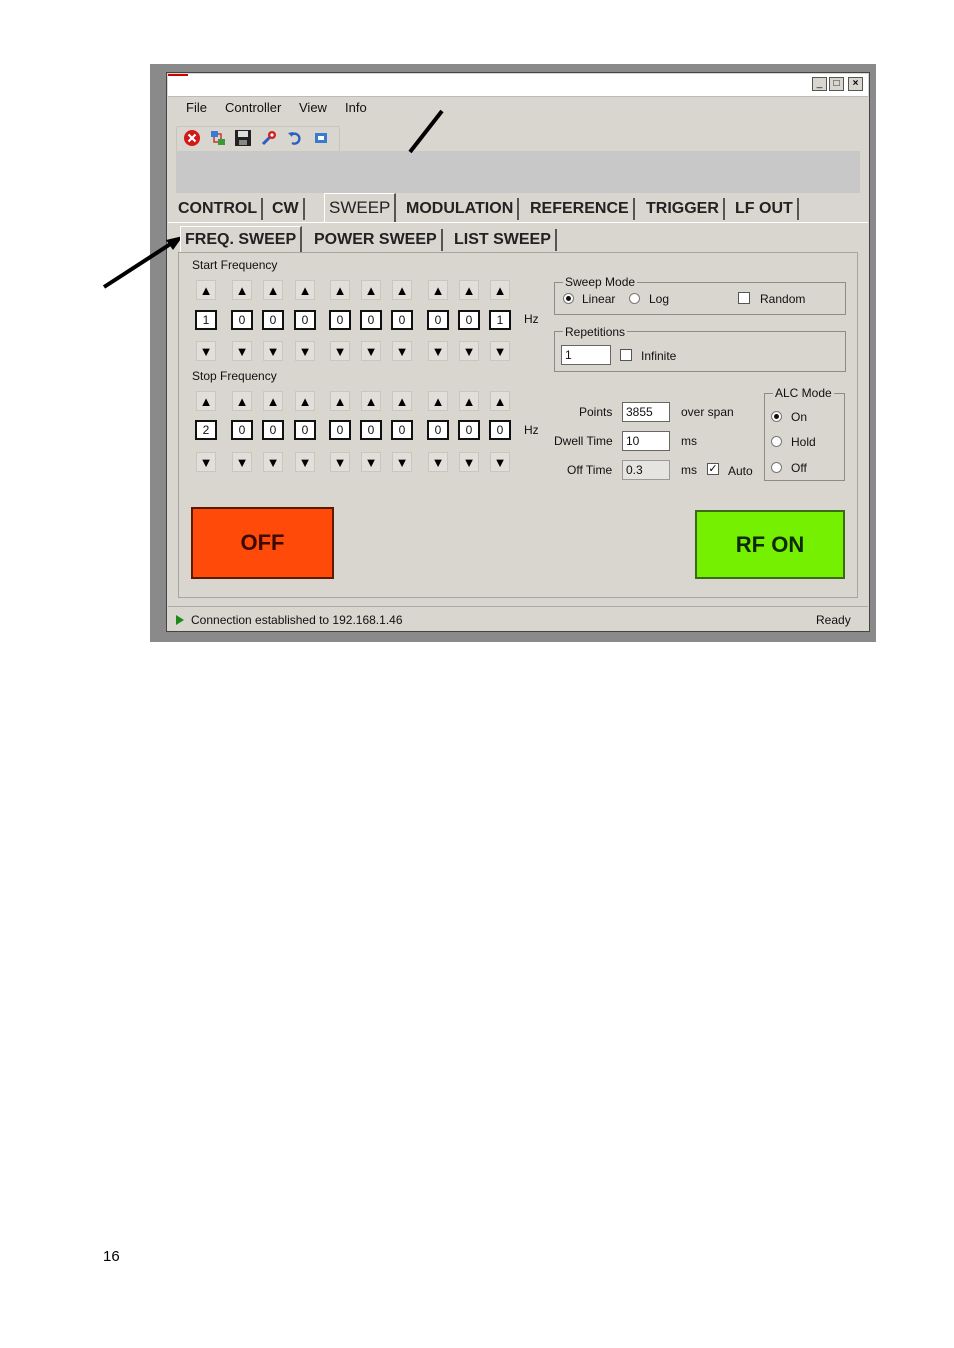  Describe the element at coordinates (646, 412) in the screenshot. I see `points-input: 3855` at that location.